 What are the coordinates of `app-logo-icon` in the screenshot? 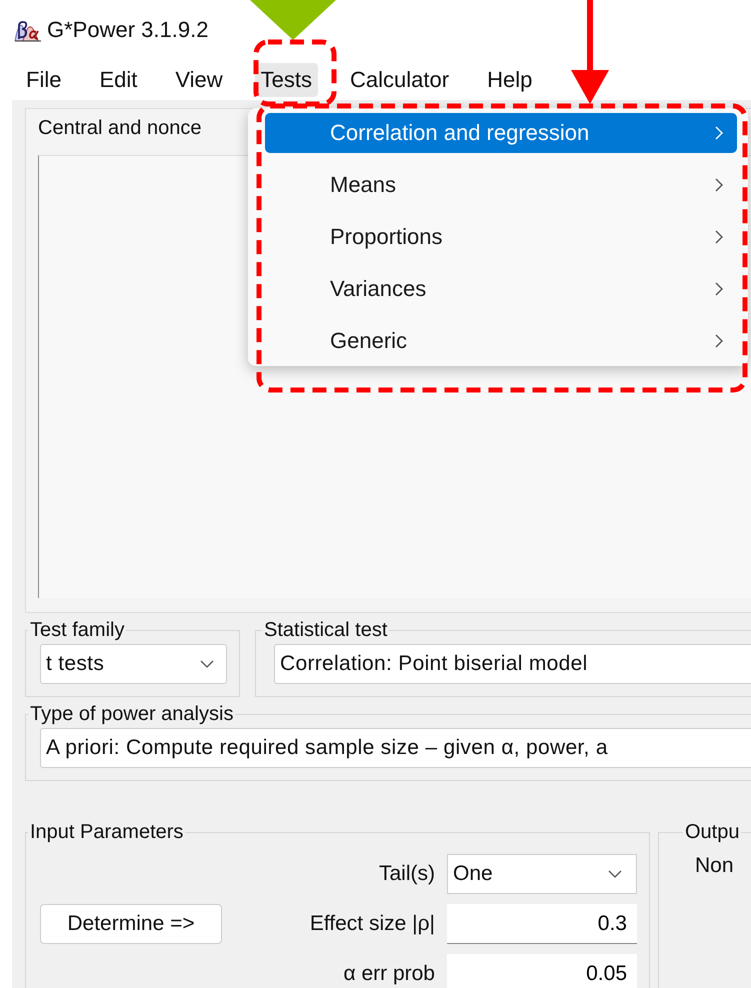 It's located at (28, 30).